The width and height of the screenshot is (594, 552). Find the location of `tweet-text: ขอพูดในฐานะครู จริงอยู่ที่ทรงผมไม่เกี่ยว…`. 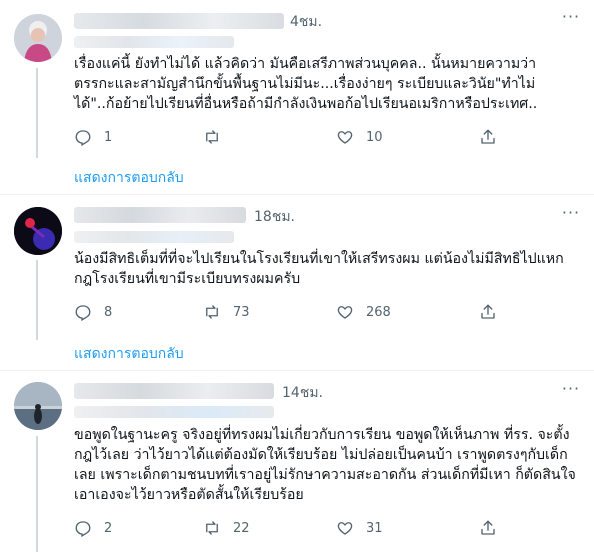

tweet-text: ขอพูดในฐานะครู จริงอยู่ที่ทรงผมไม่เกี่ยว… is located at coordinates (325, 465).